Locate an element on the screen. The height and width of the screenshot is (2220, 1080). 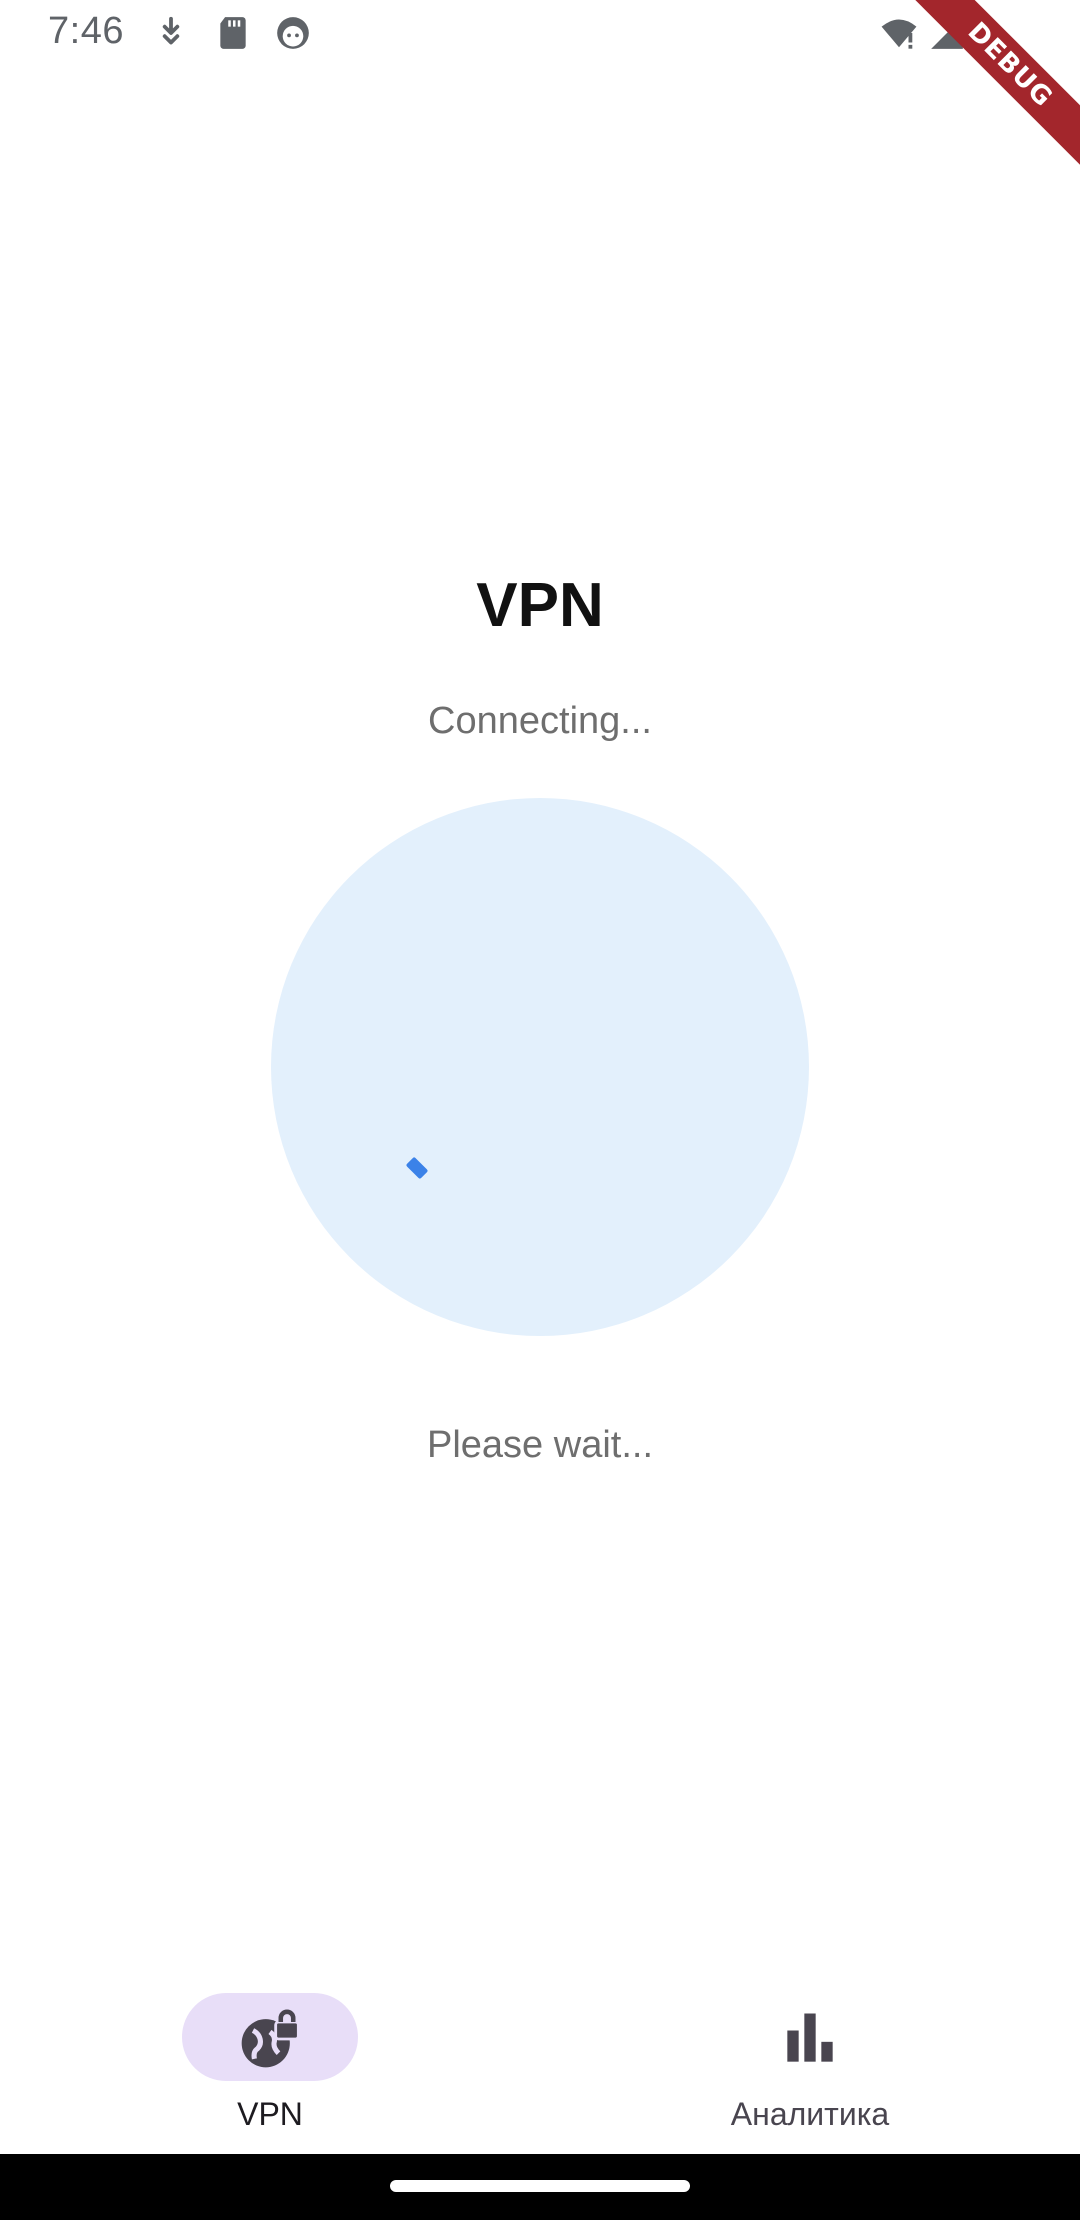
nav-item-vpn: VPN is located at coordinates (270, 2057).